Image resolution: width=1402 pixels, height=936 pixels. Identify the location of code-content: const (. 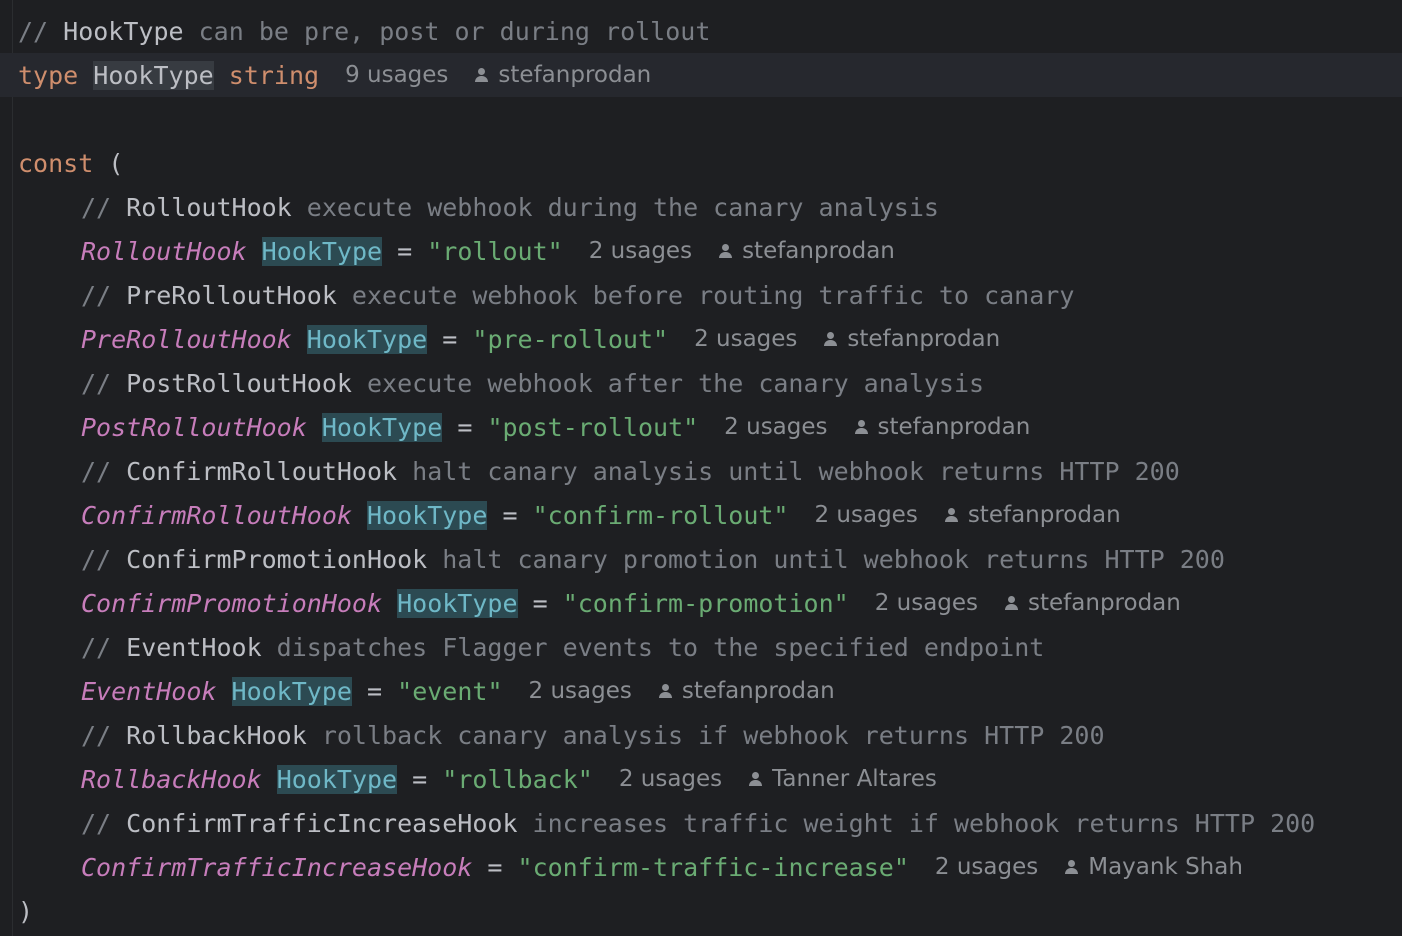
(70, 163).